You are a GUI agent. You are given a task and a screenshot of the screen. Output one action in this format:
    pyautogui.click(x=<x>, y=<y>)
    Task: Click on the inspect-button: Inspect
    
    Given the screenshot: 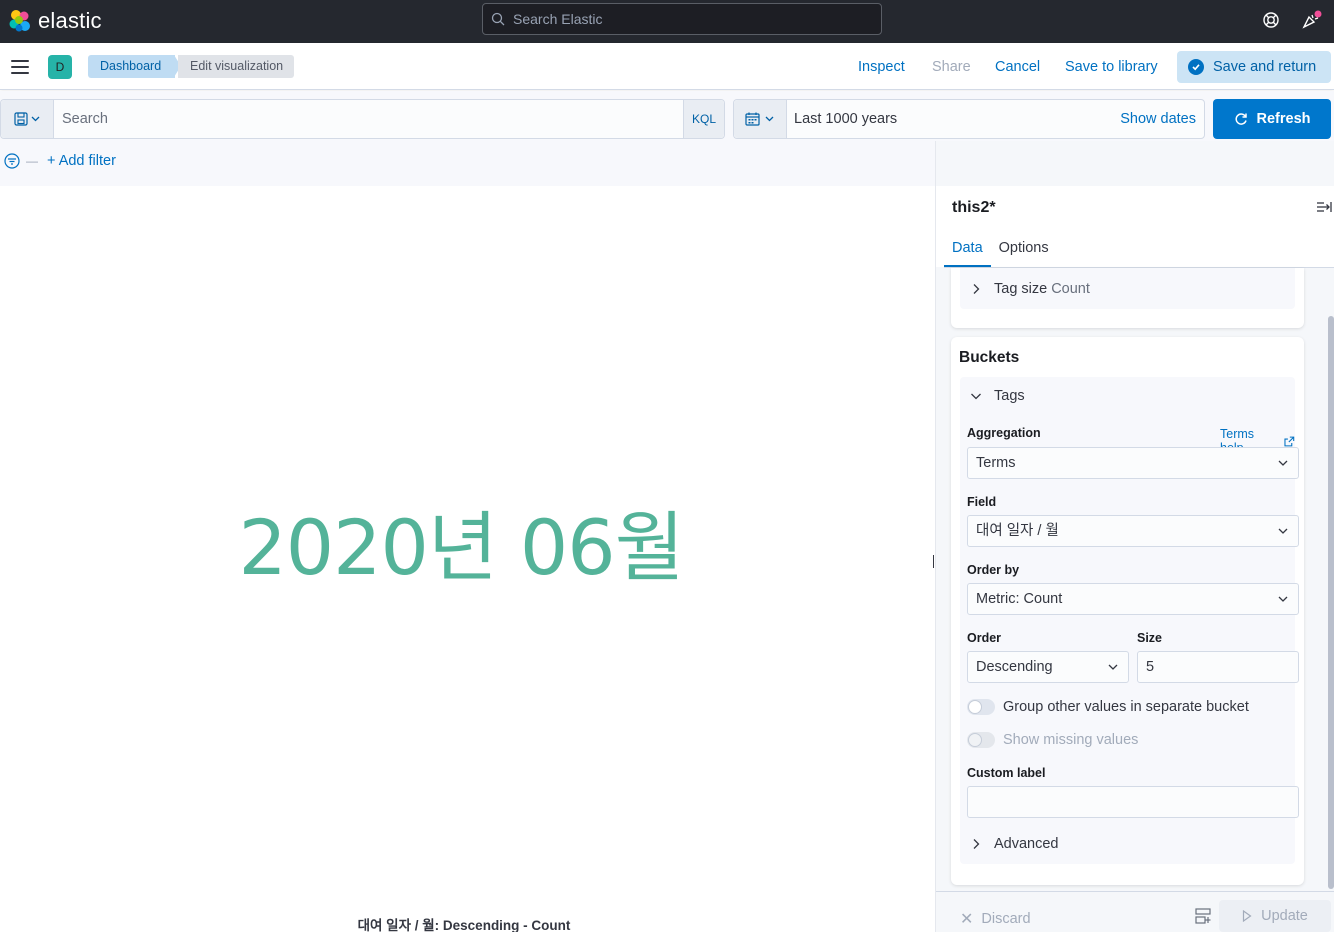 What is the action you would take?
    pyautogui.click(x=881, y=67)
    